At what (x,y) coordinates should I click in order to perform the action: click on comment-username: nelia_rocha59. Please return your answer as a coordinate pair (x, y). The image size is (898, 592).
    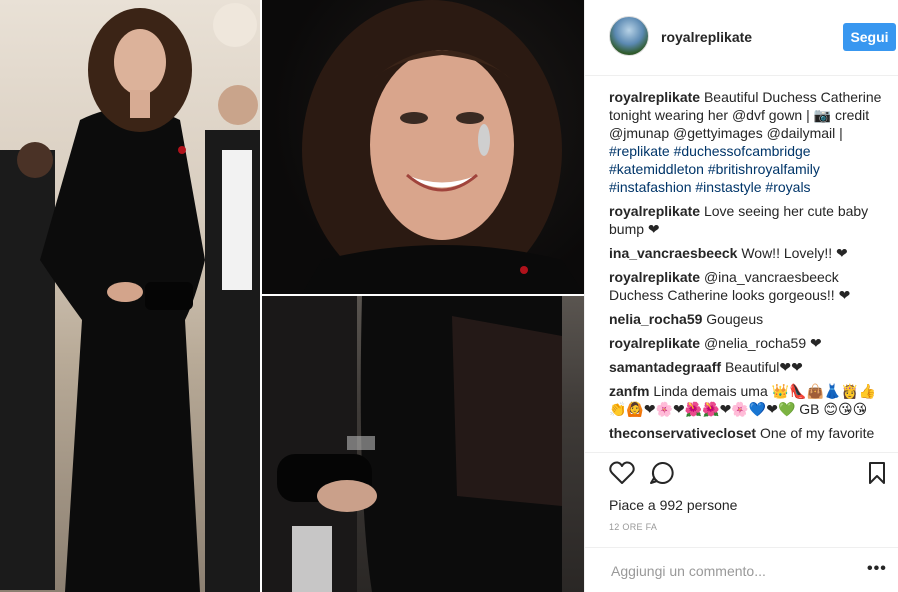
    Looking at the image, I should click on (655, 319).